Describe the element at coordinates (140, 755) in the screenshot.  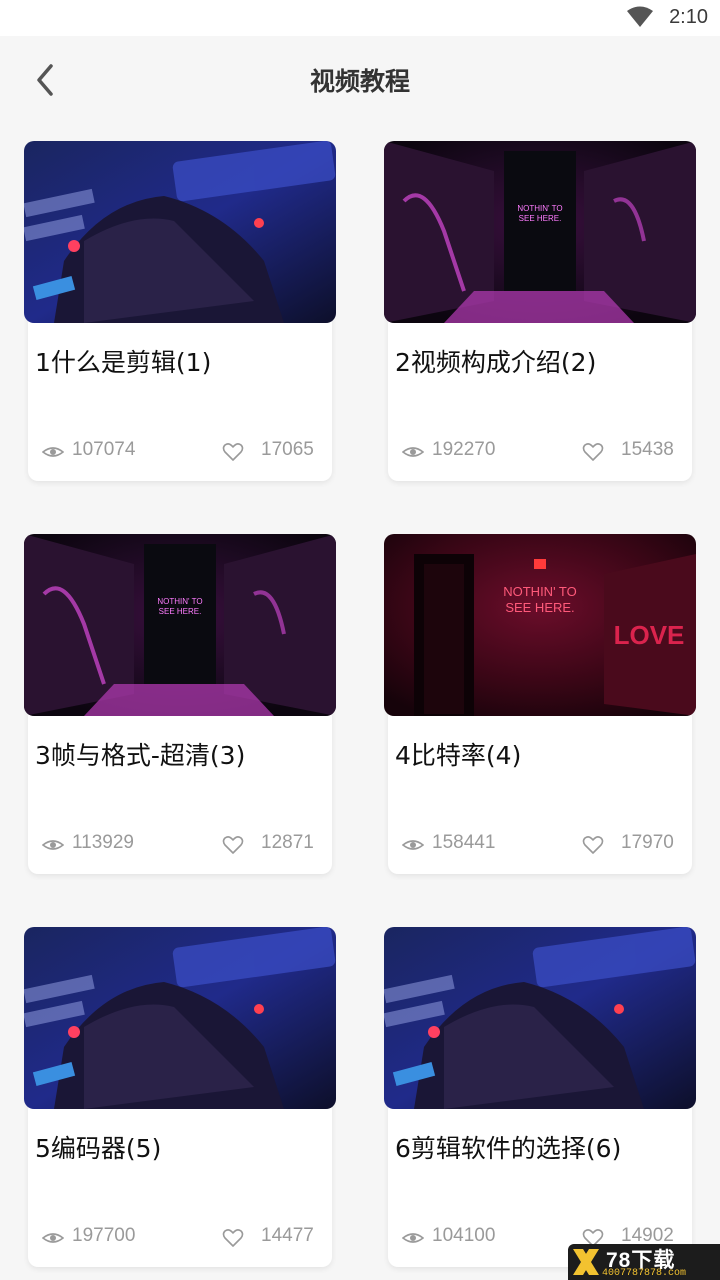
I see `video-title: 3帧与格式-超清(3)` at that location.